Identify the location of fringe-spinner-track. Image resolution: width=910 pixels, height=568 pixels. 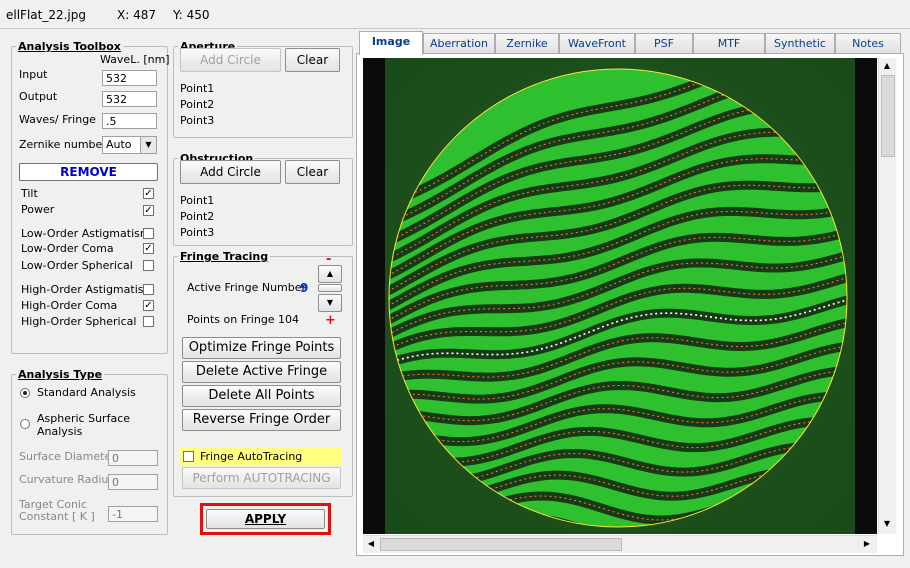
(330, 288).